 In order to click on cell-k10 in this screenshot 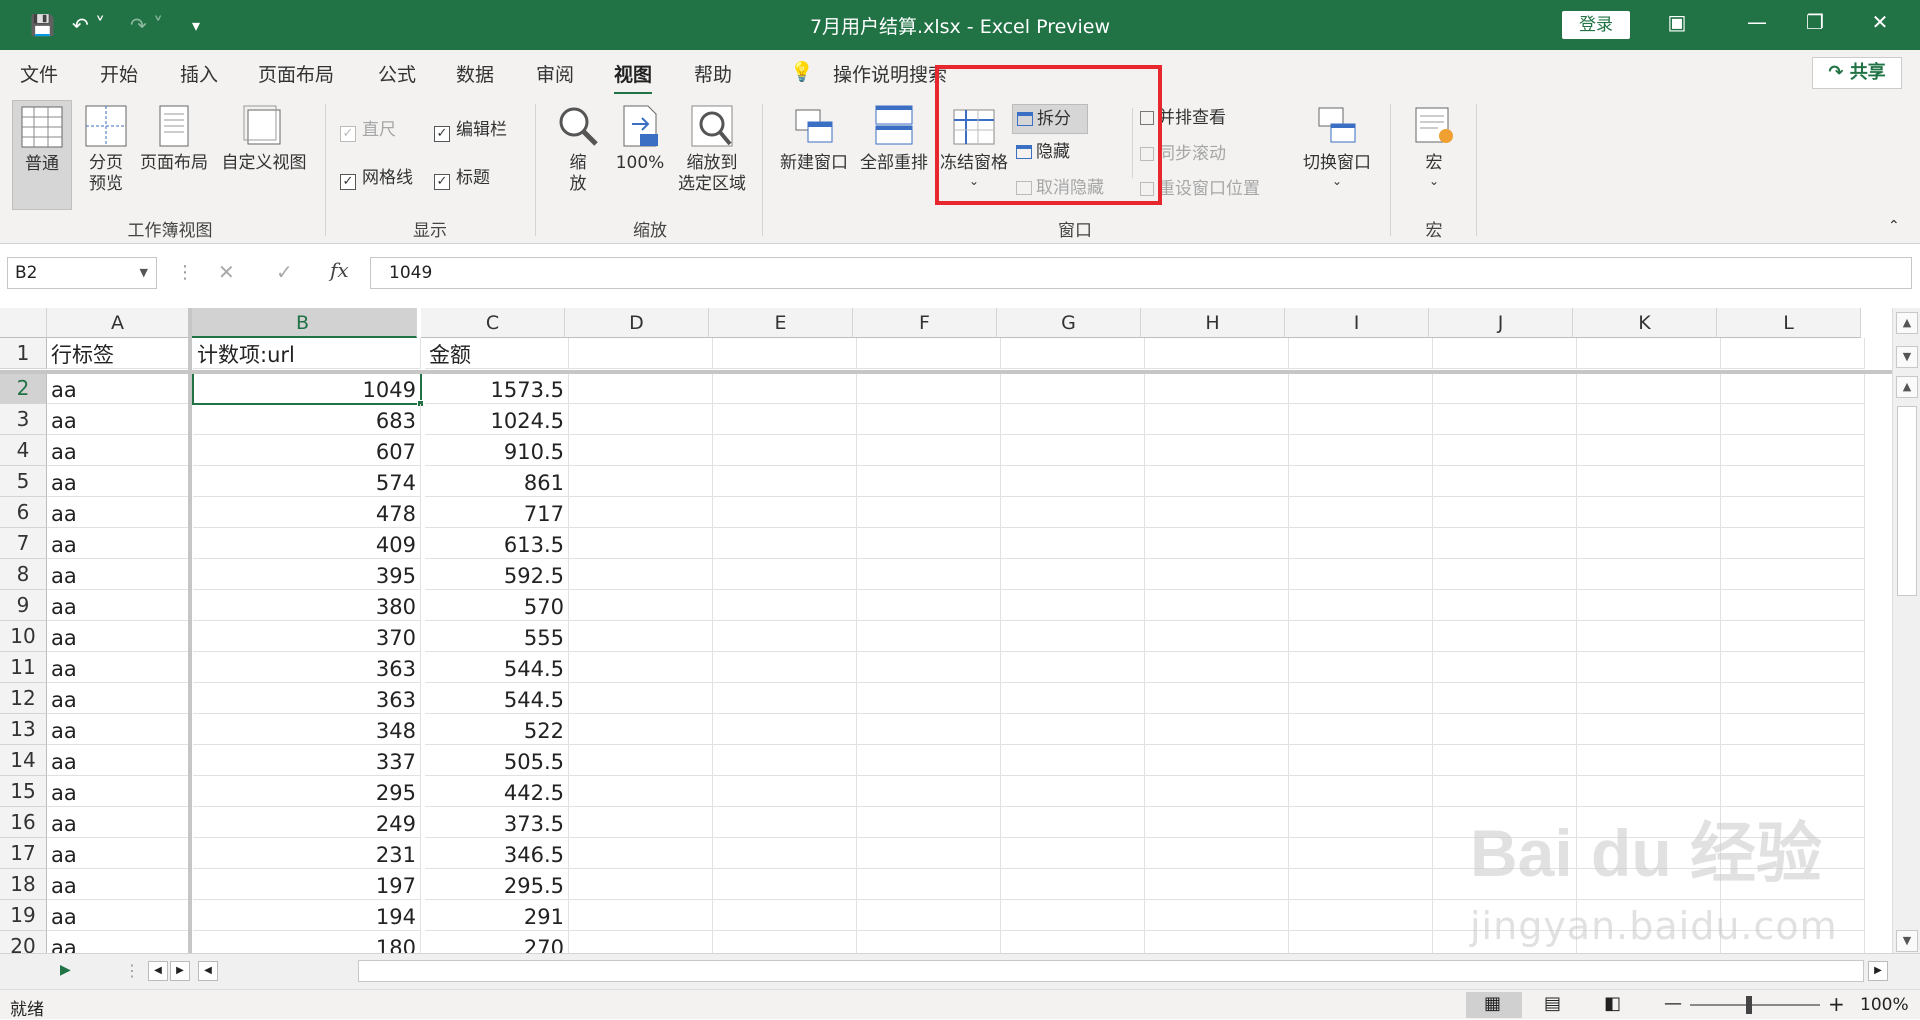, I will do `click(1649, 636)`.